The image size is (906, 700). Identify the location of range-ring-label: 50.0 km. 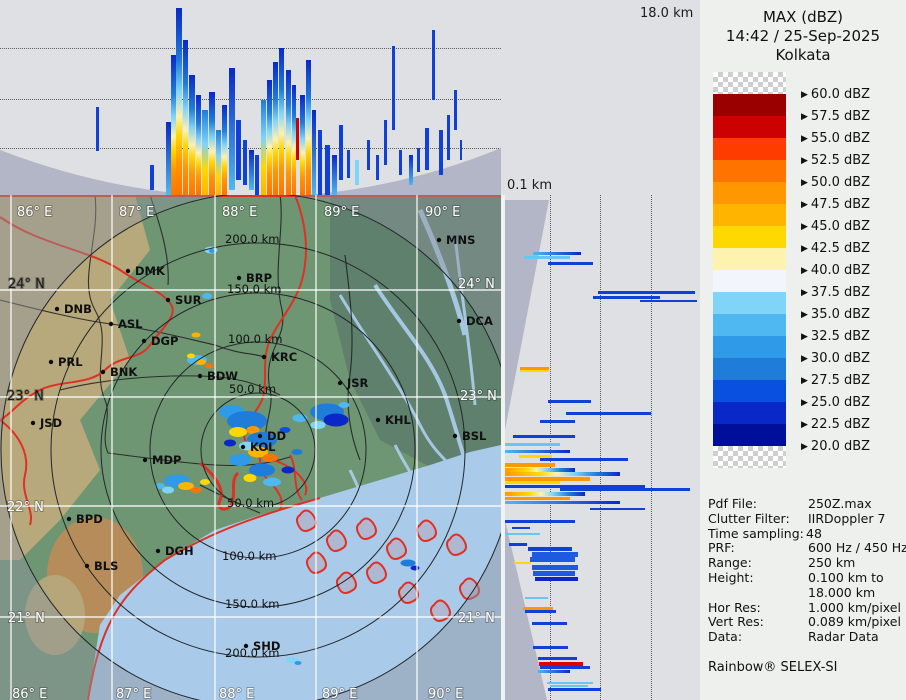
(252, 389).